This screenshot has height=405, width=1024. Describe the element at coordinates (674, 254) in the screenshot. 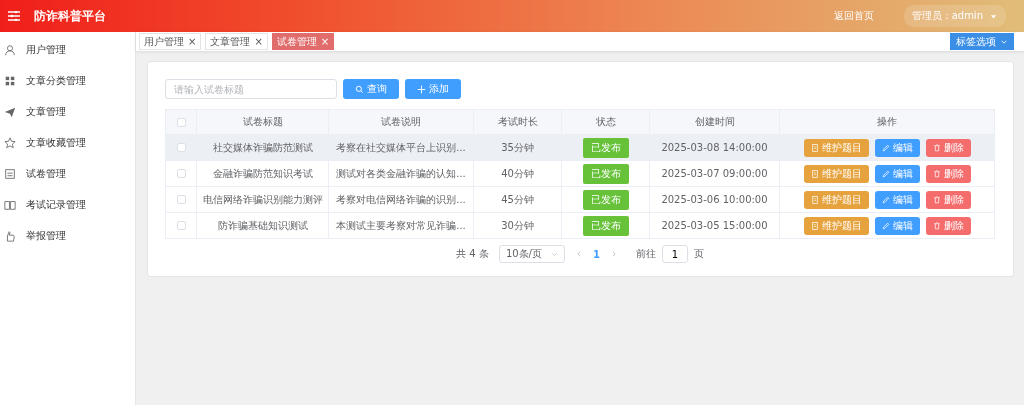

I see `page-input: 1` at that location.